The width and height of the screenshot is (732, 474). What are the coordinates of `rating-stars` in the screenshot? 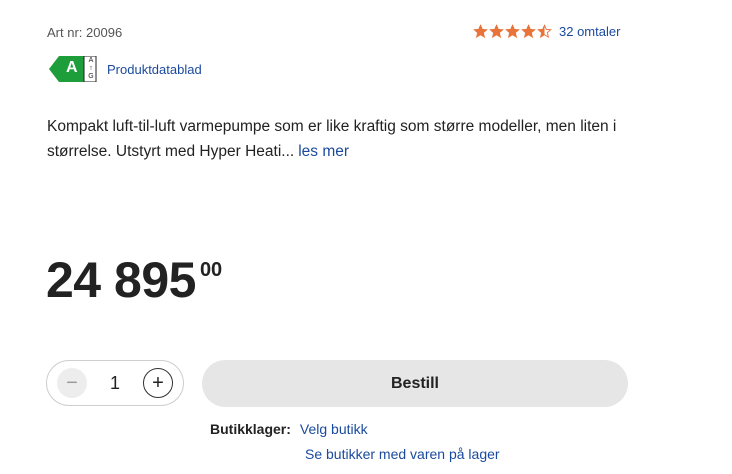 It's located at (513, 31).